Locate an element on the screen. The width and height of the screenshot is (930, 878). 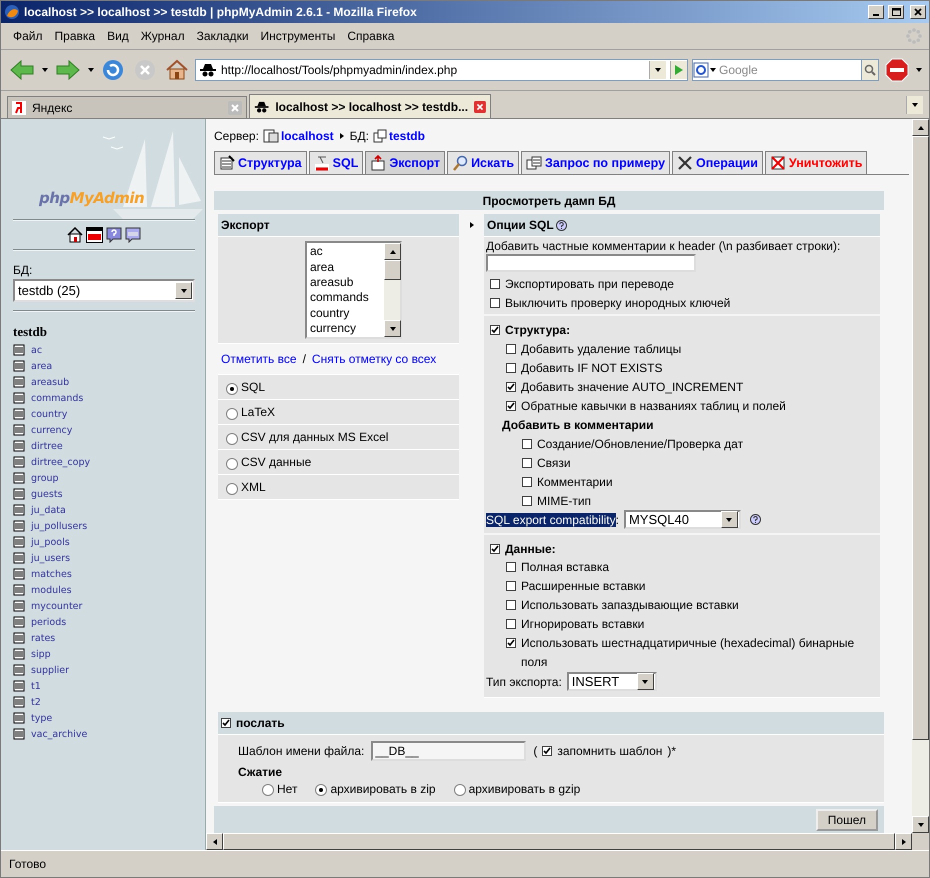
home-icon is located at coordinates (75, 235).